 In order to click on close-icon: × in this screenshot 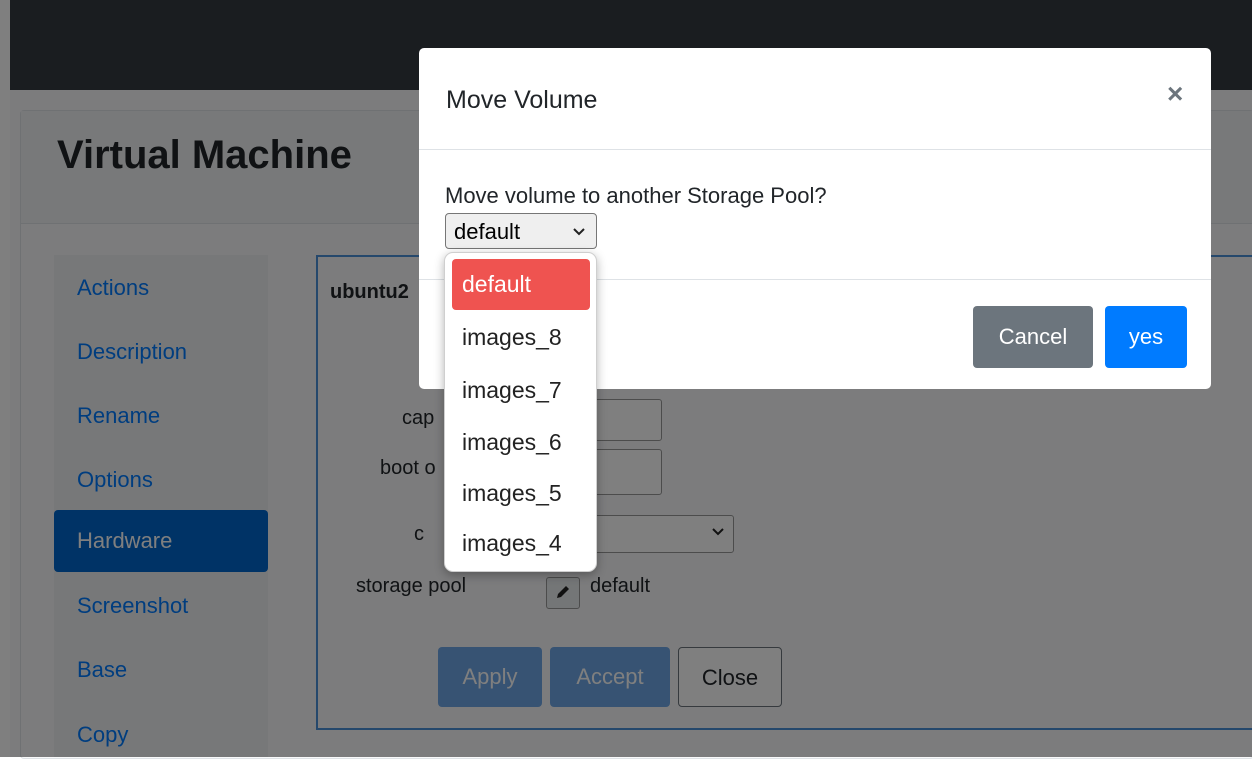, I will do `click(1175, 94)`.